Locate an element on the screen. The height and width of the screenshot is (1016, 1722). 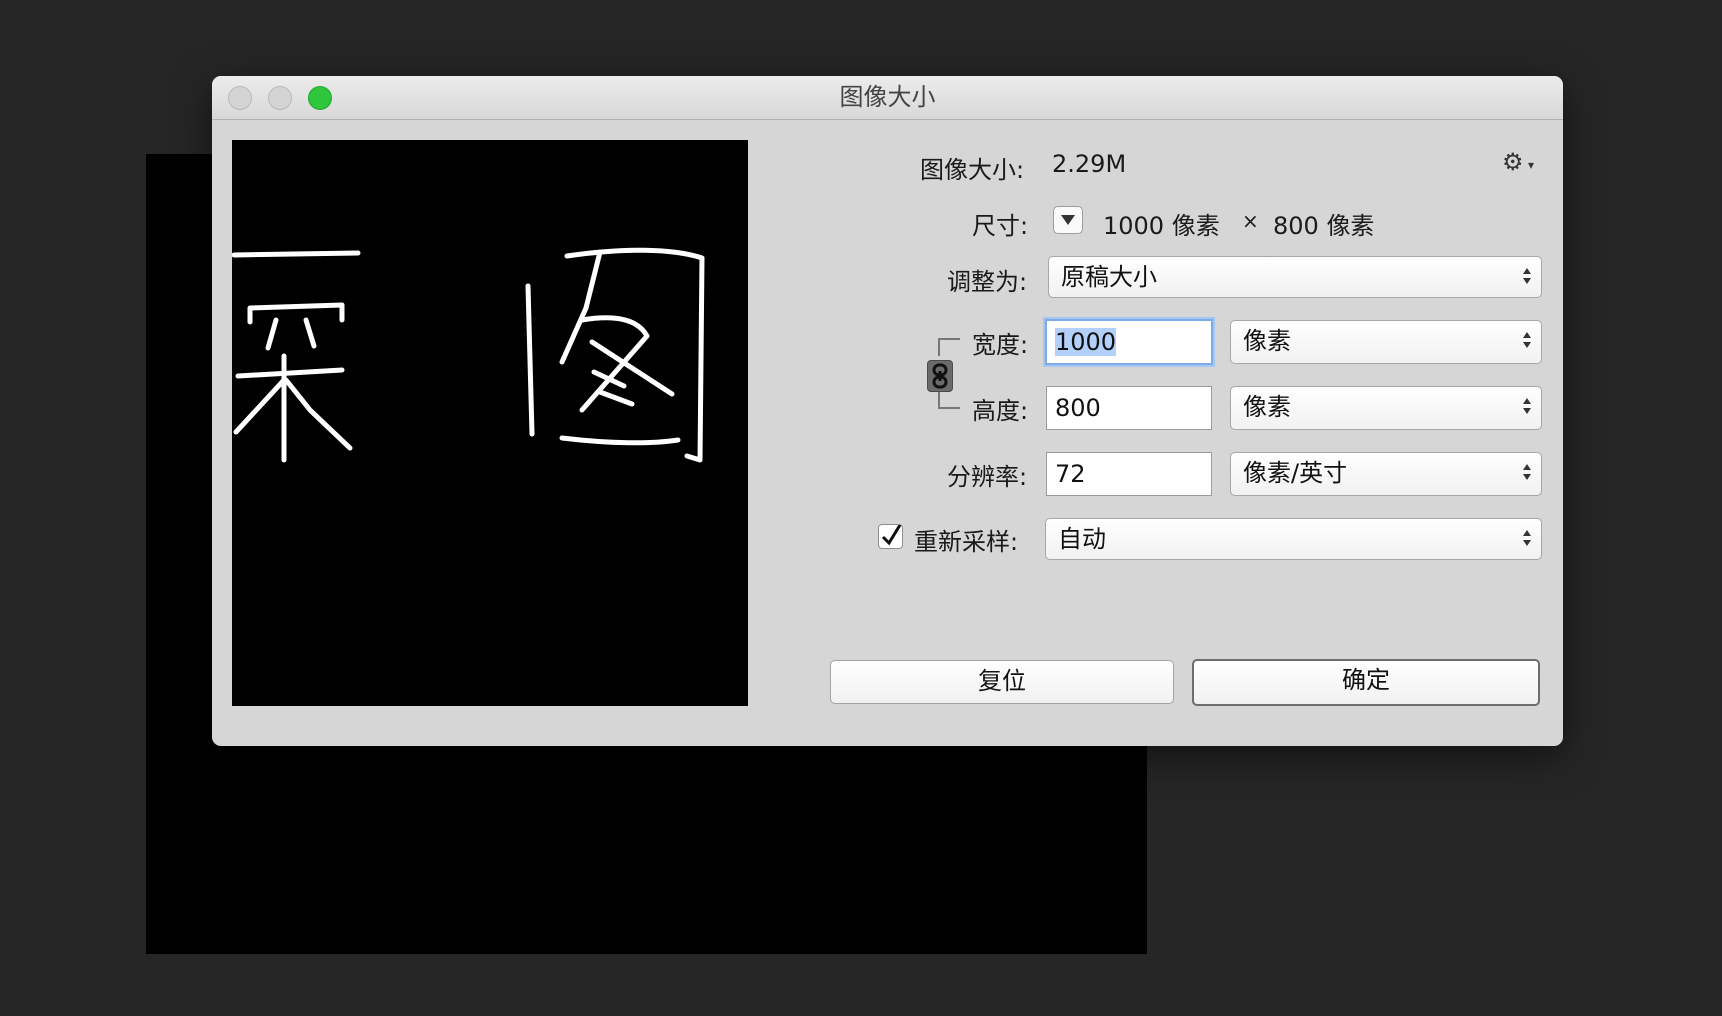
height-input: 800 is located at coordinates (1129, 408).